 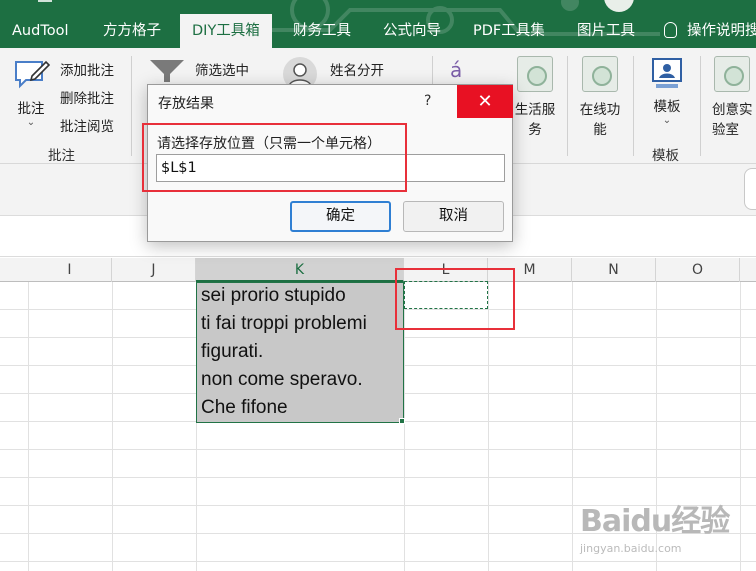 What do you see at coordinates (244, 408) in the screenshot?
I see `cell-k5: Che fifone` at bounding box center [244, 408].